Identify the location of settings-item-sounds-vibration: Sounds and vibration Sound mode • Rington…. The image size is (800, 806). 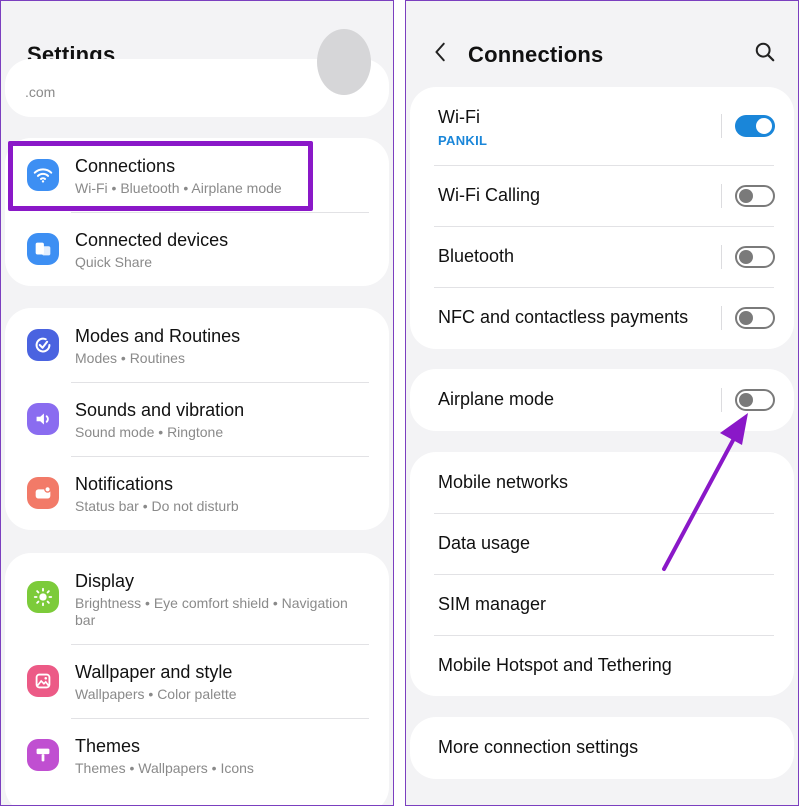
(191, 419).